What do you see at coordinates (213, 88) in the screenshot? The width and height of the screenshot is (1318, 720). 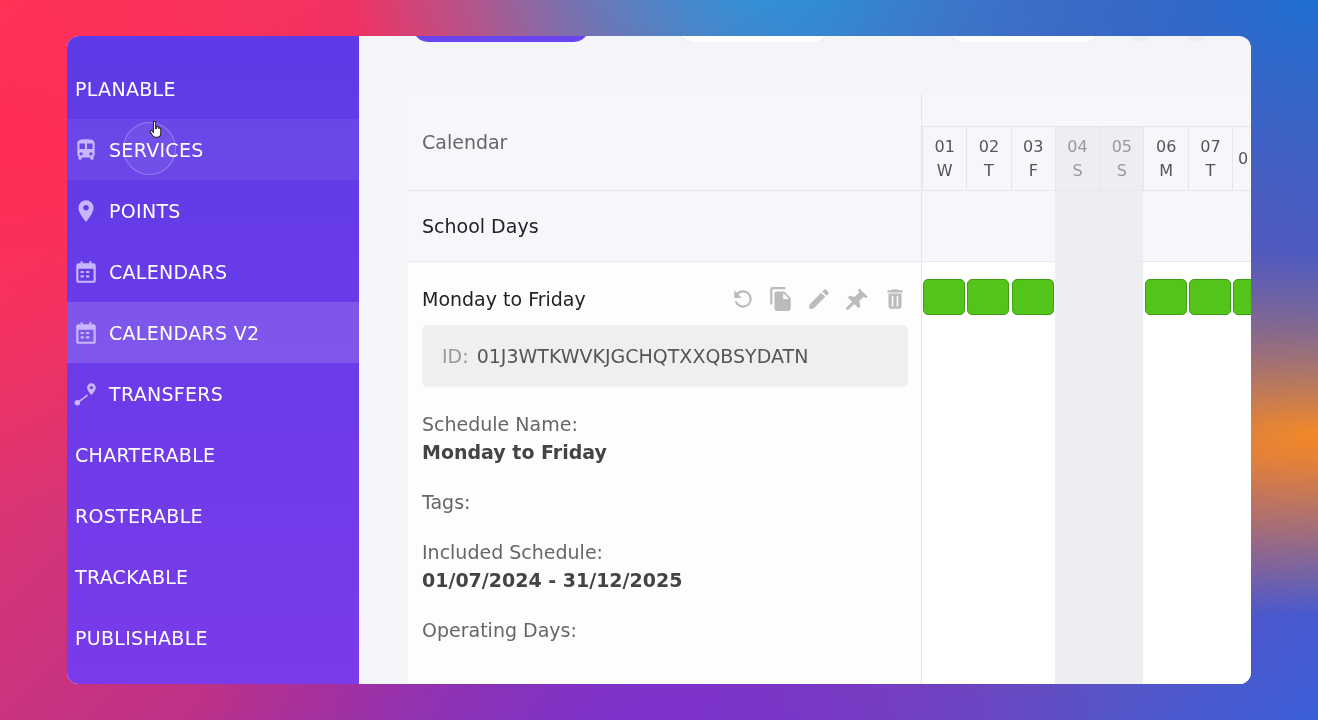 I see `sidebar-section-heading: PLANABLE` at bounding box center [213, 88].